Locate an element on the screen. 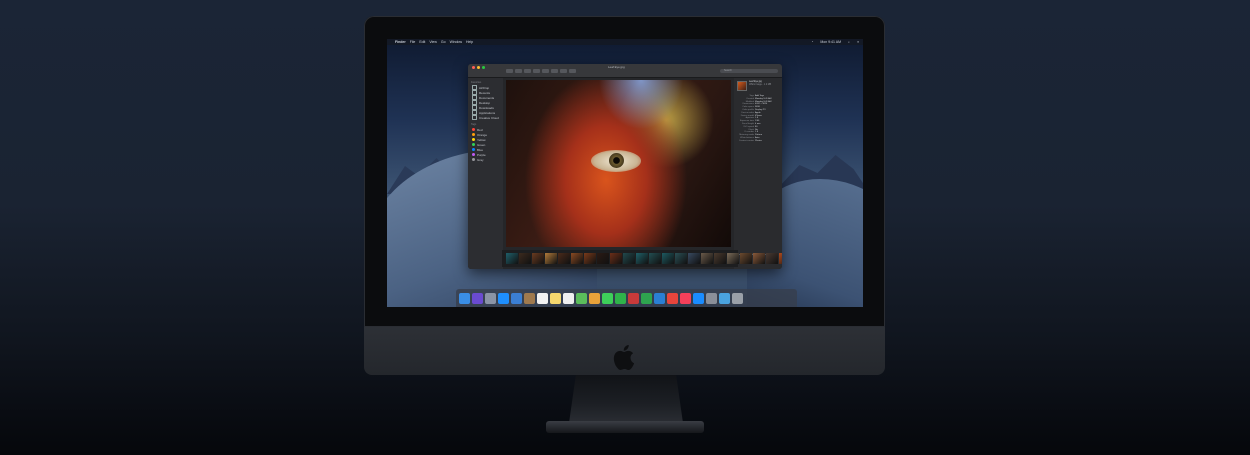 This screenshot has height=455, width=1250. calendar-icon is located at coordinates (542, 298).